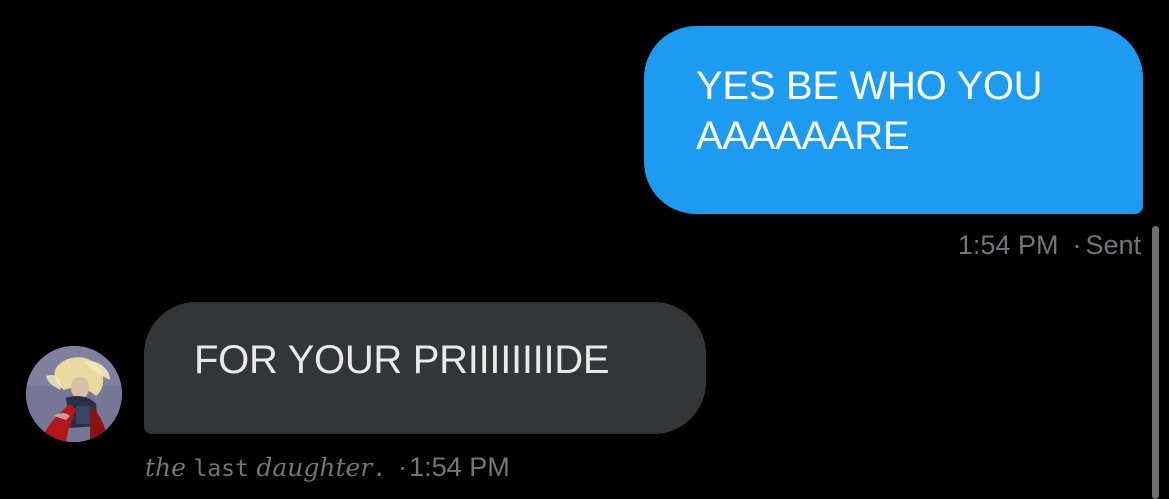  Describe the element at coordinates (221, 469) in the screenshot. I see `sender-name-part-2: last` at that location.